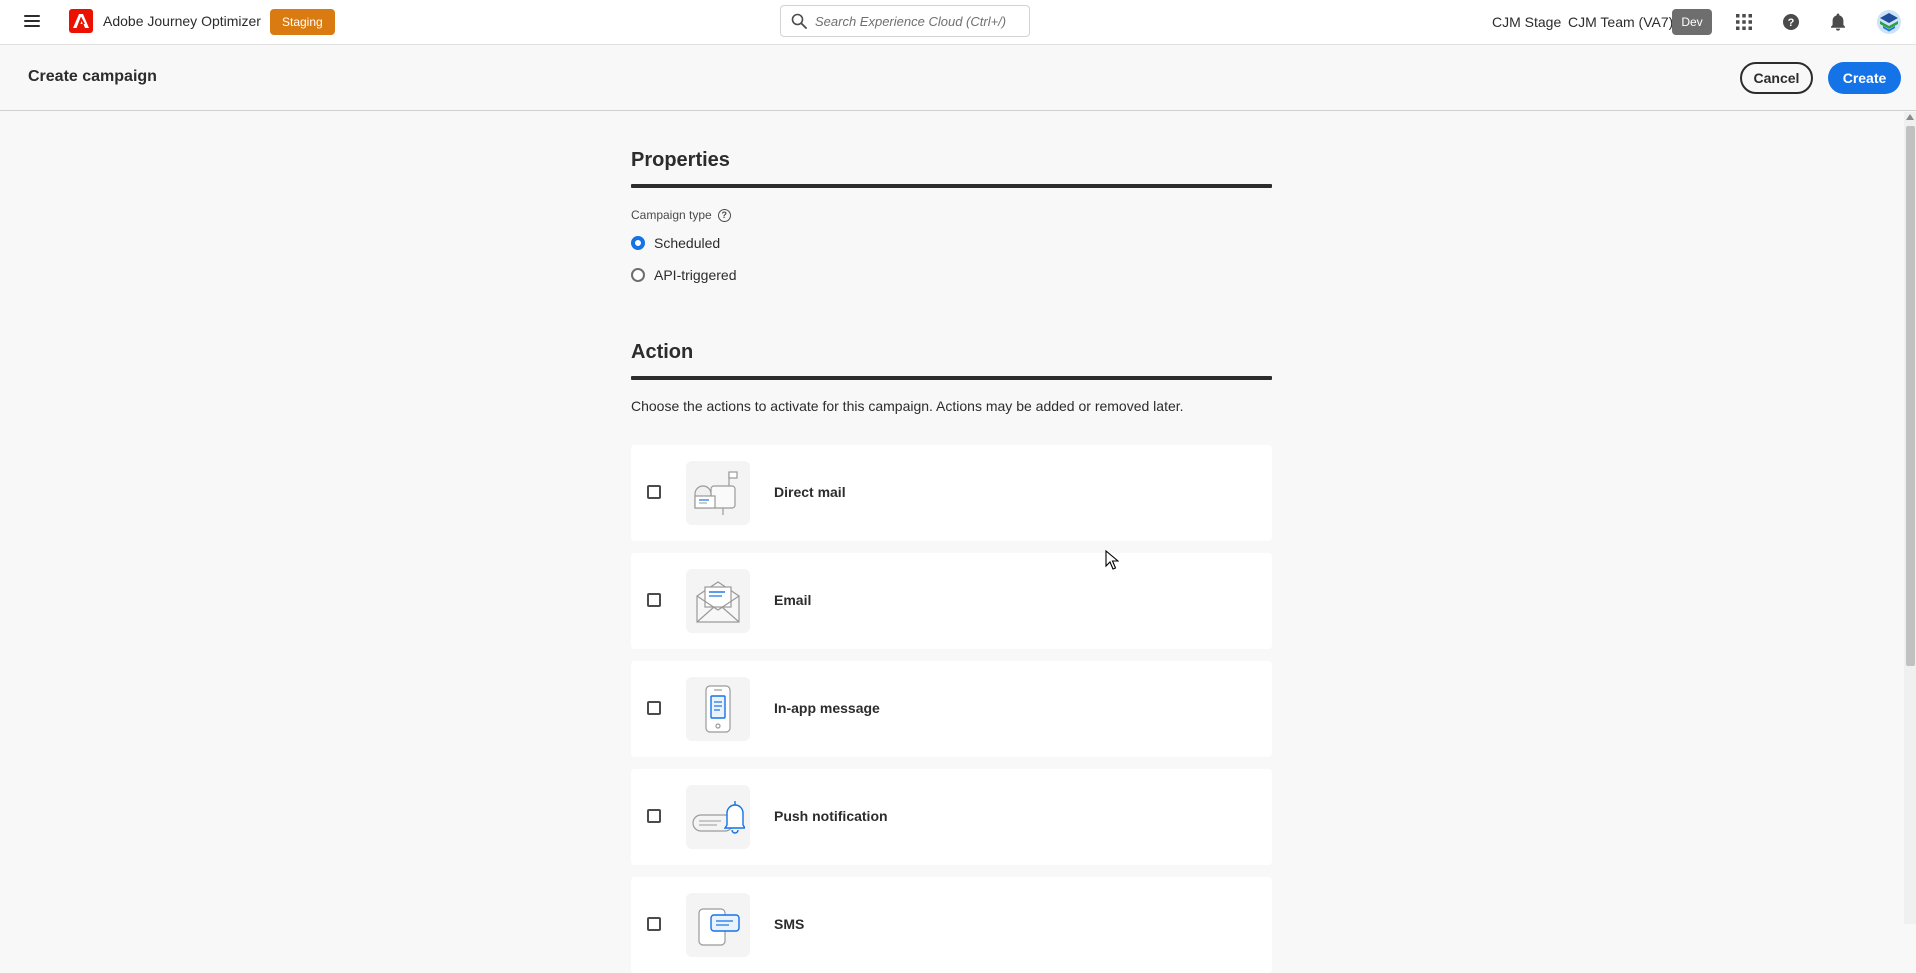 The width and height of the screenshot is (1916, 973). I want to click on user-avatar, so click(1889, 22).